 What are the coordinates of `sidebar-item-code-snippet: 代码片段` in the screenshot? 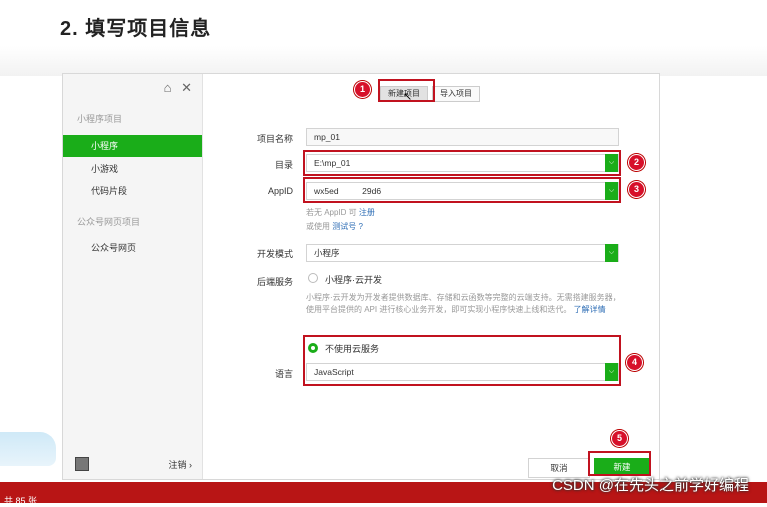 It's located at (132, 191).